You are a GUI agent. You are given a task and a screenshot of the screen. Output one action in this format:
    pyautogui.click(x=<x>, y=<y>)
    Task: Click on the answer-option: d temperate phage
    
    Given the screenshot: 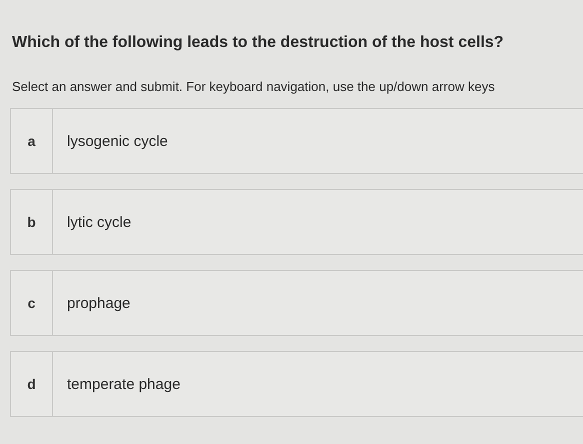 What is the action you would take?
    pyautogui.click(x=296, y=384)
    